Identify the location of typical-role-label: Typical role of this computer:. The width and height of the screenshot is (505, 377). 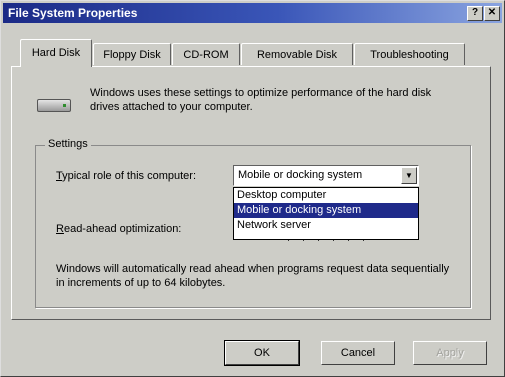
(126, 176).